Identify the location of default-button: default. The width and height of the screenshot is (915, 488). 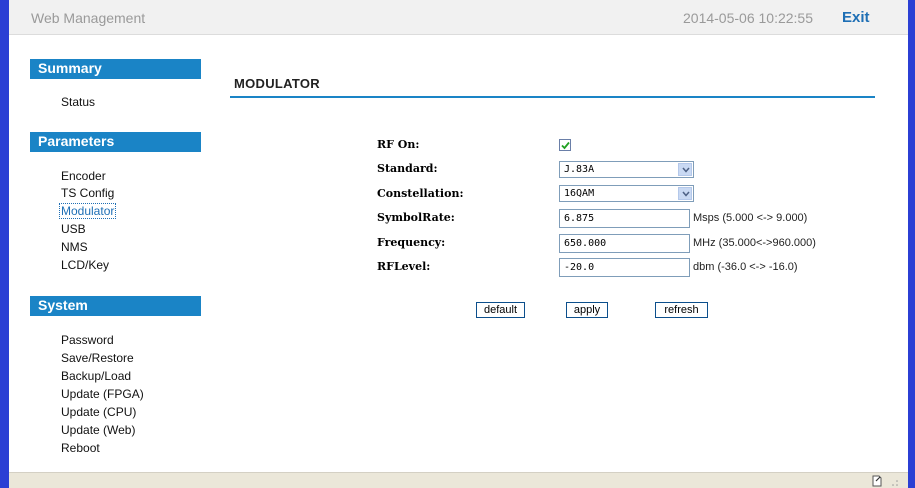
(500, 310).